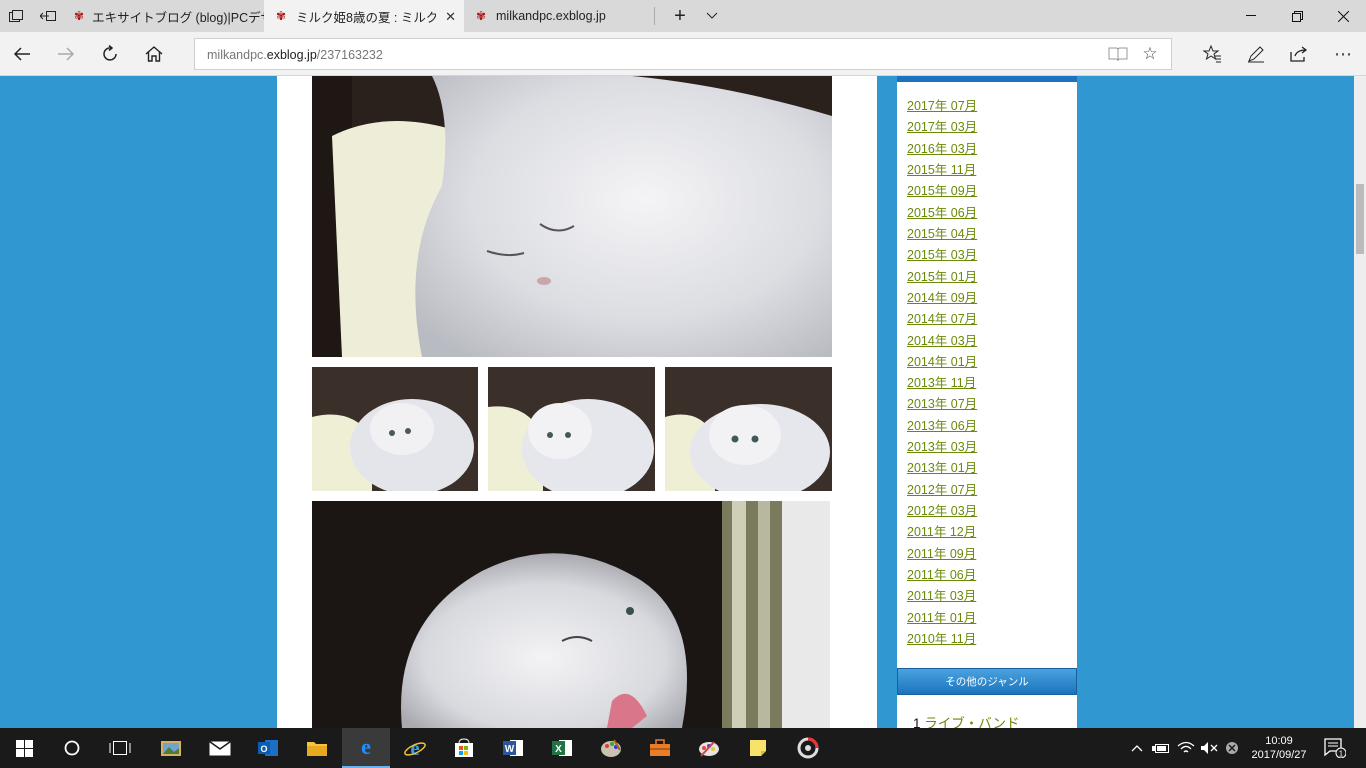 The image size is (1366, 768). I want to click on task-view-icon, so click(120, 748).